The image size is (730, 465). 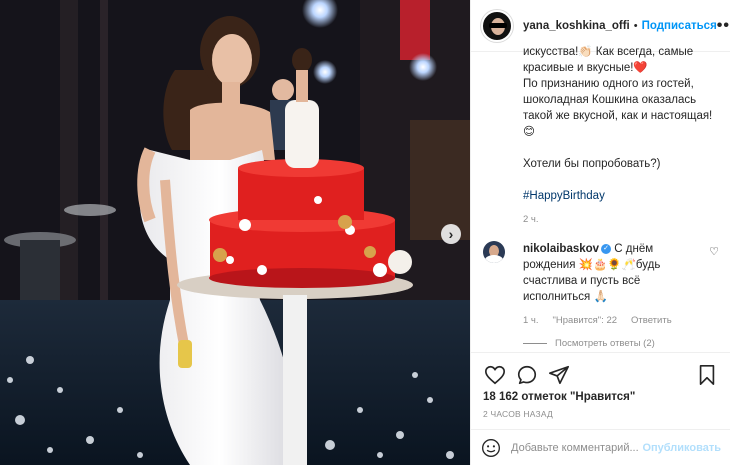 I want to click on more-icon: •••, so click(x=723, y=26).